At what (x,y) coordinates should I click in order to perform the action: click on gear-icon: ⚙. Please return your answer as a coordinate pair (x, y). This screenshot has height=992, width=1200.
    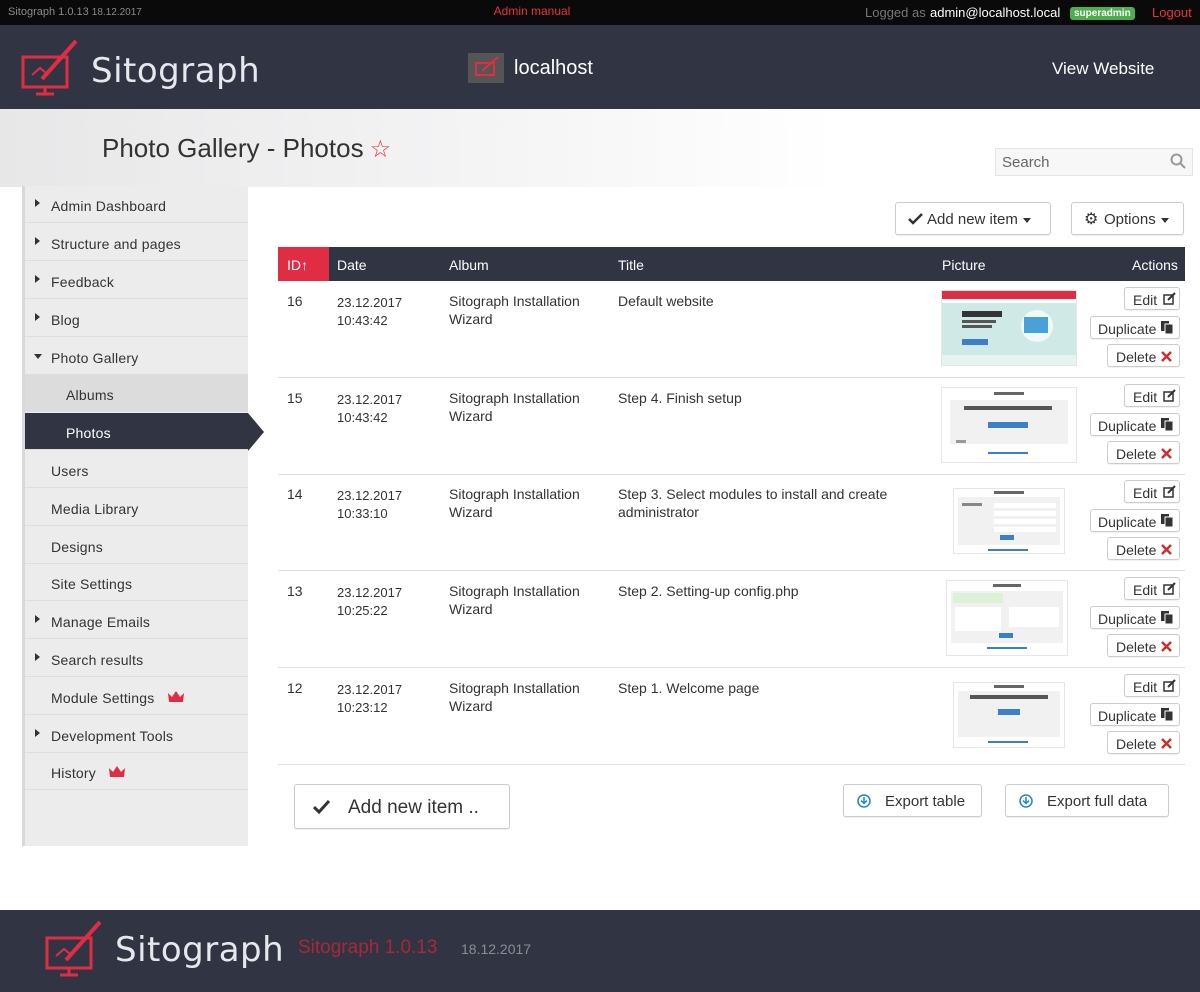
    Looking at the image, I should click on (1091, 219).